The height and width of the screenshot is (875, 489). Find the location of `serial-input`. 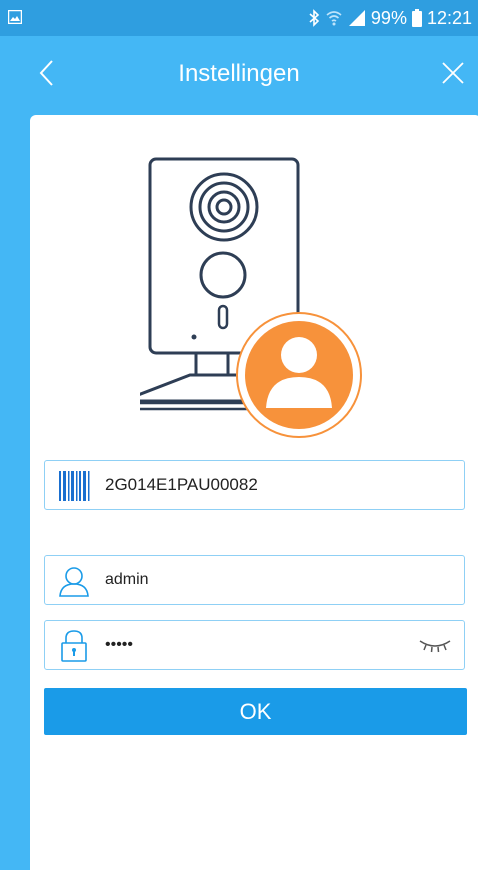

serial-input is located at coordinates (255, 485).